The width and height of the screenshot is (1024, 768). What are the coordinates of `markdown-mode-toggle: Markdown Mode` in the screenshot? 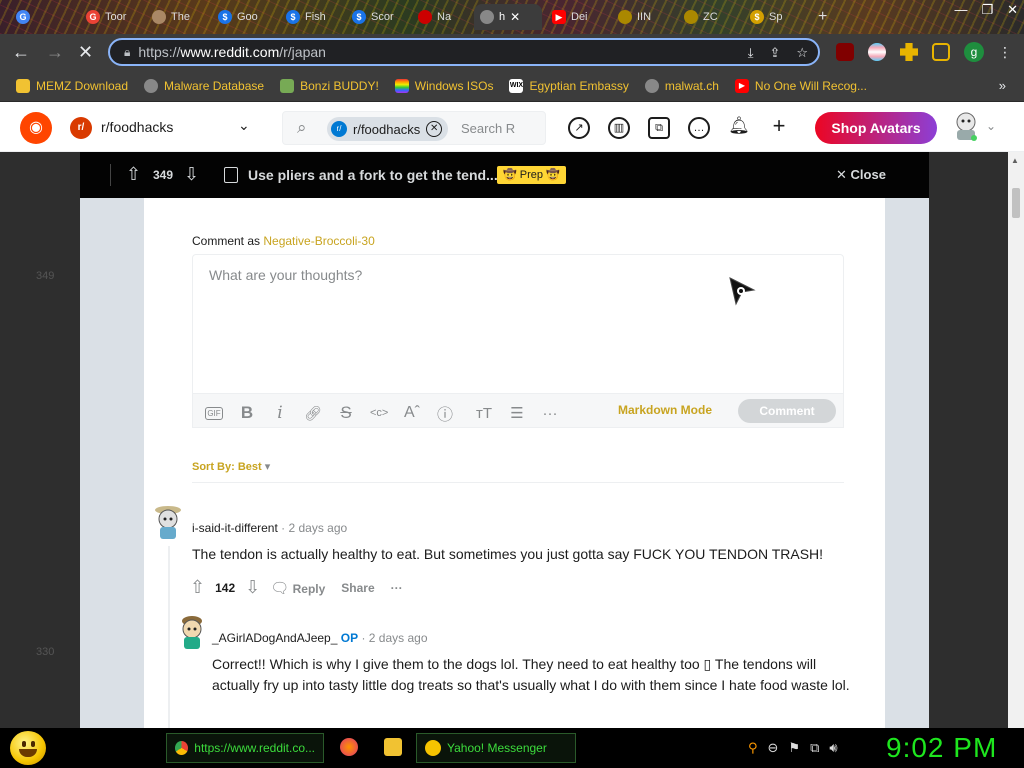 It's located at (665, 410).